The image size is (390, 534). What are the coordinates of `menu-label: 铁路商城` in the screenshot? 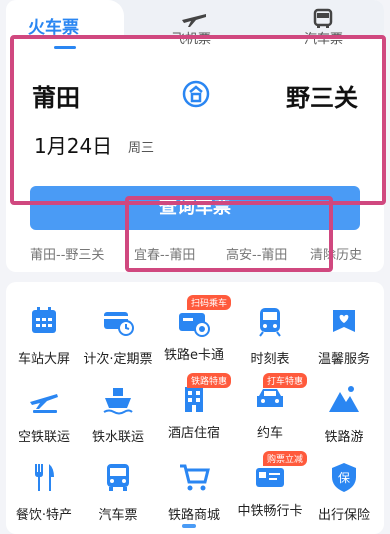 It's located at (193, 515).